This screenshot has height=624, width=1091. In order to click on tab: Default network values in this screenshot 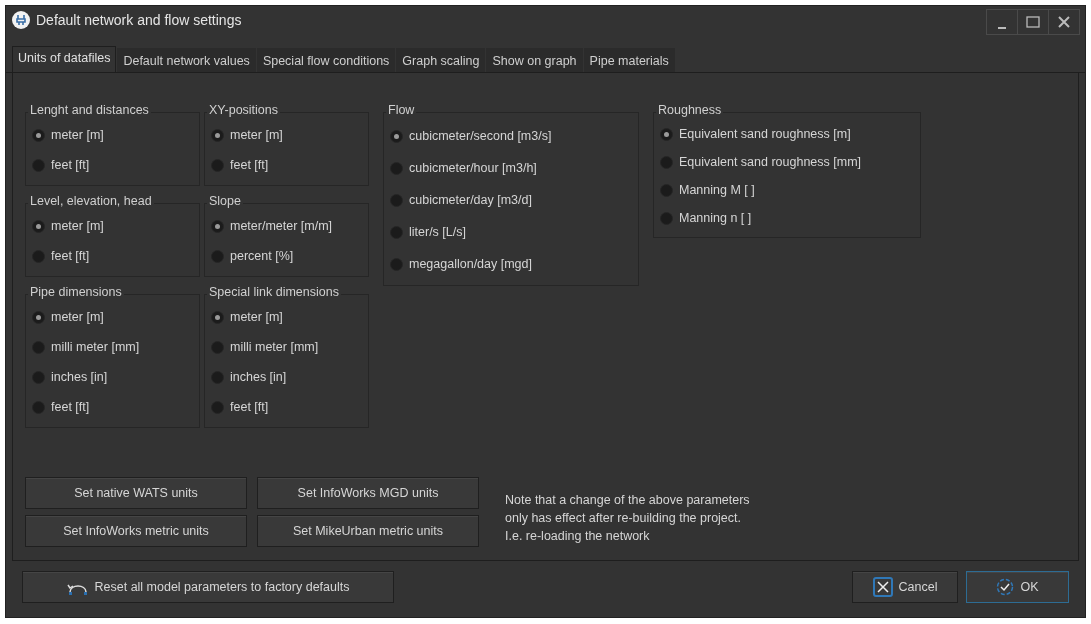, I will do `click(186, 60)`.